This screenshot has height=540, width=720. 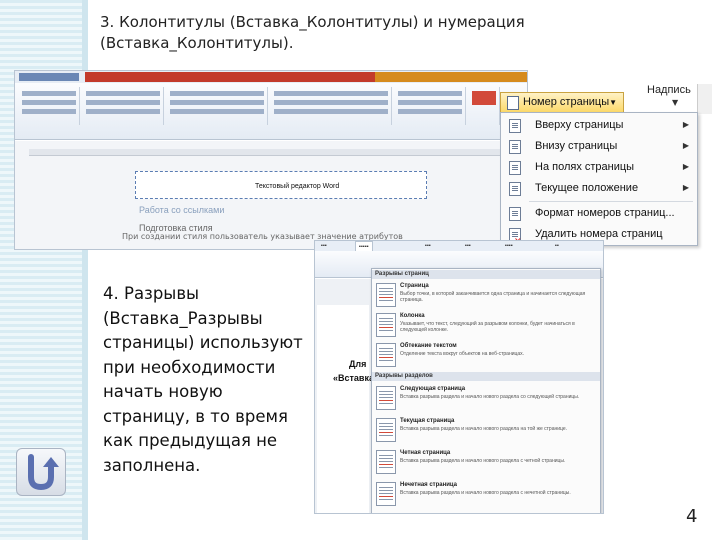 I want to click on page-number-icon, so click(x=513, y=103).